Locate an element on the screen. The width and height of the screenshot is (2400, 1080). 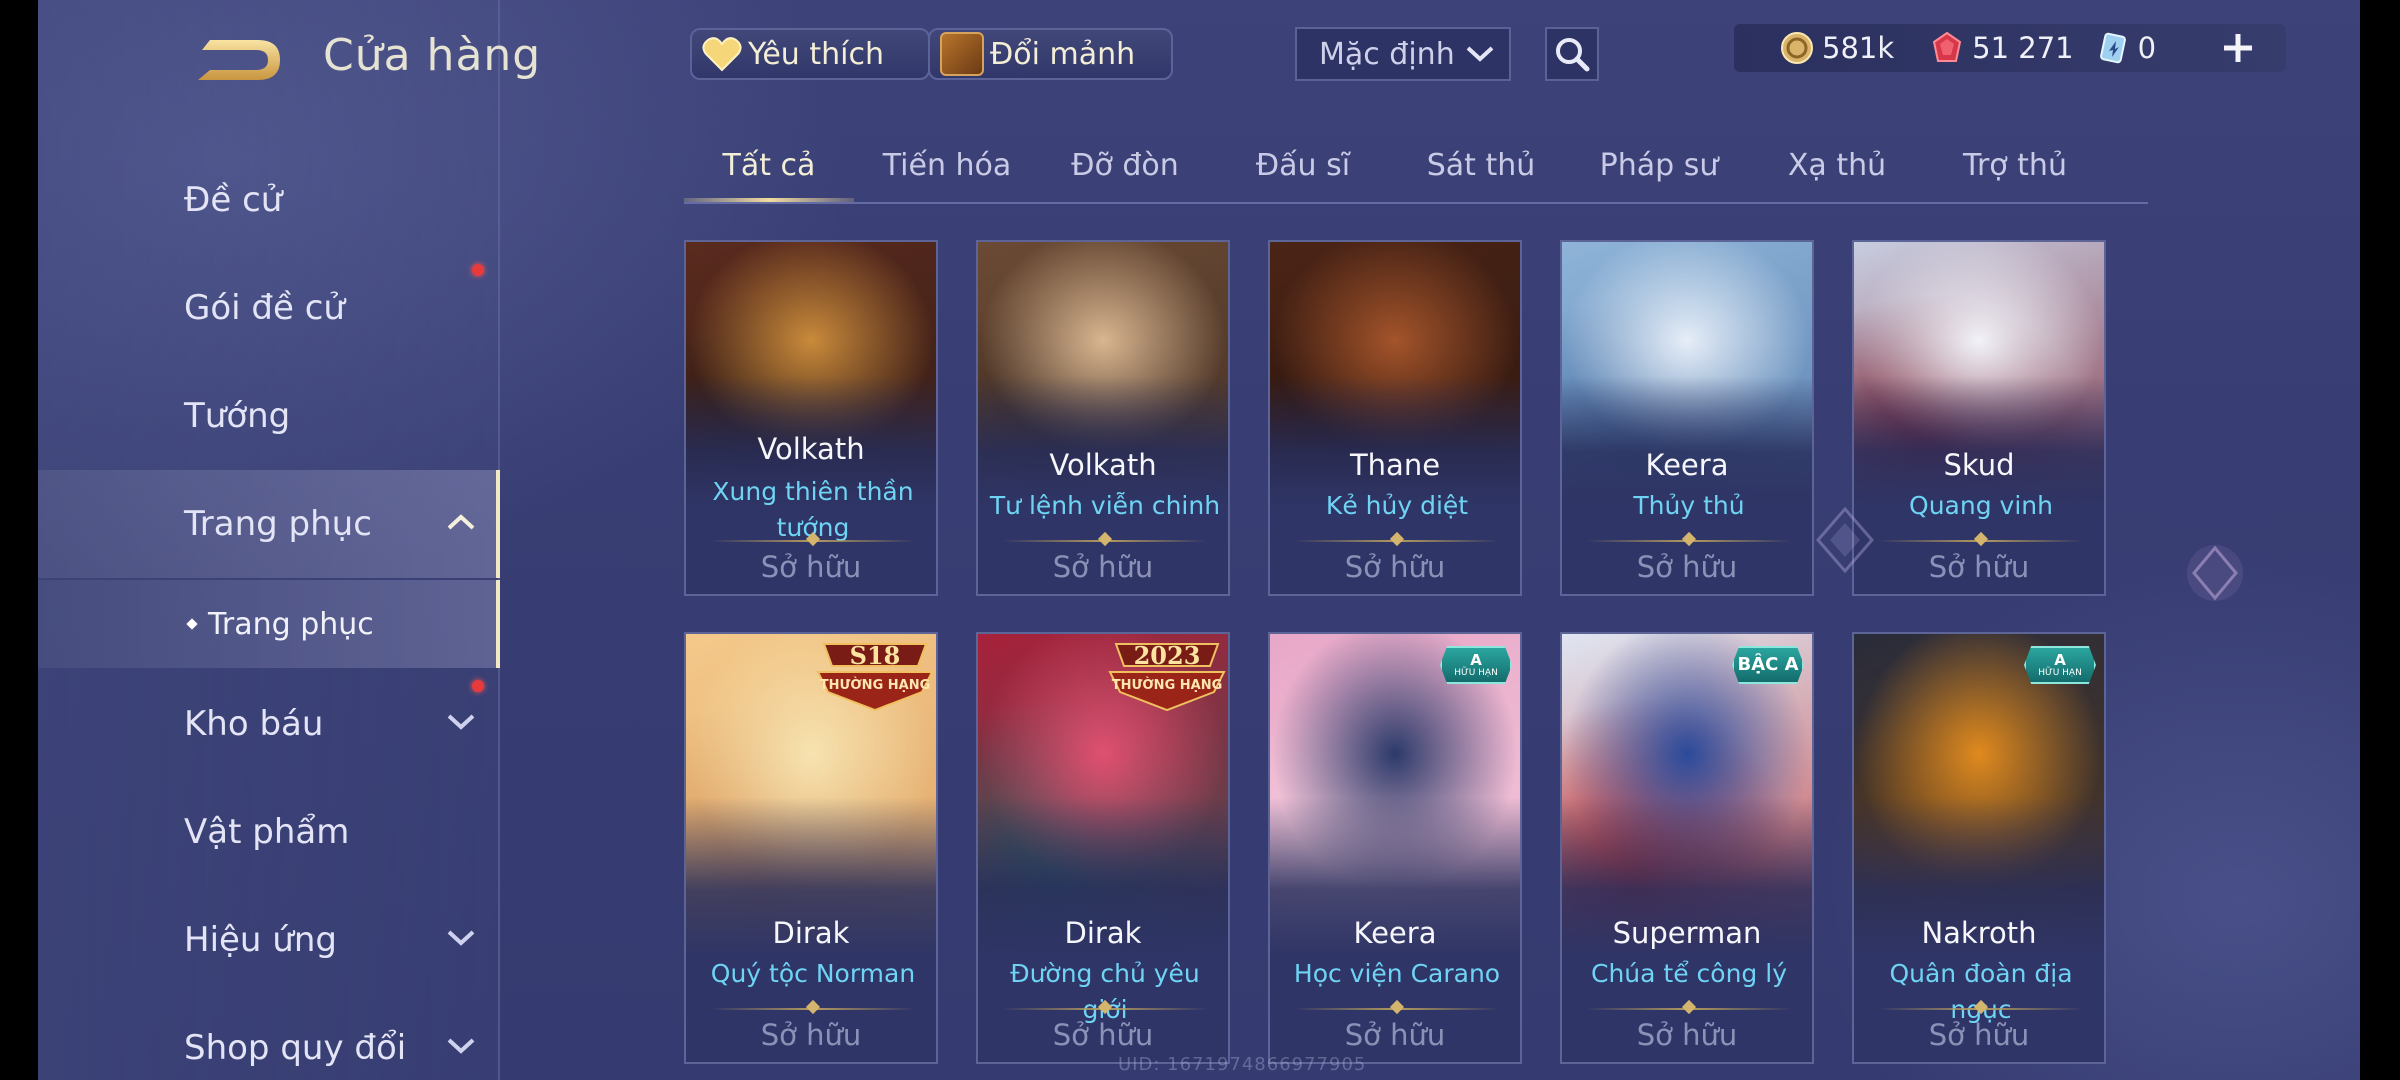
ruby-currency: 51 271 is located at coordinates (2002, 48).